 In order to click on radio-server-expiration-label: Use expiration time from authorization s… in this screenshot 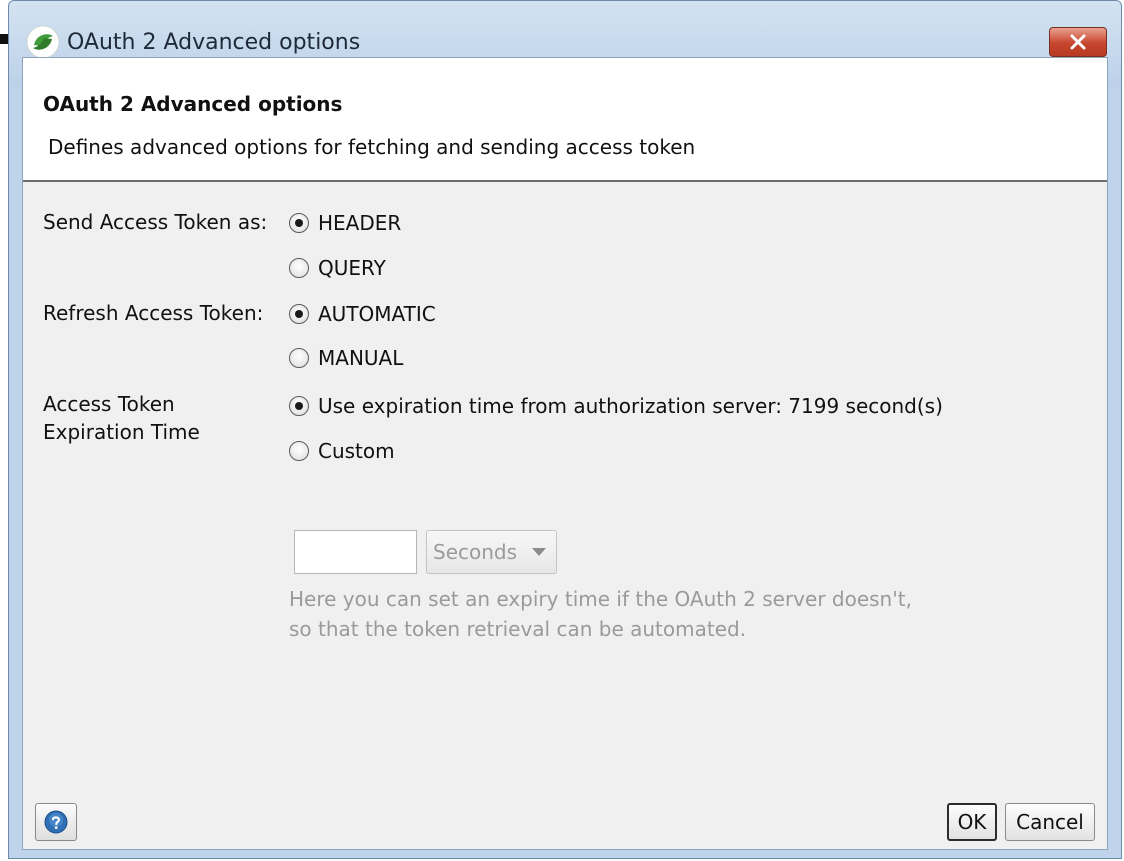, I will do `click(630, 406)`.